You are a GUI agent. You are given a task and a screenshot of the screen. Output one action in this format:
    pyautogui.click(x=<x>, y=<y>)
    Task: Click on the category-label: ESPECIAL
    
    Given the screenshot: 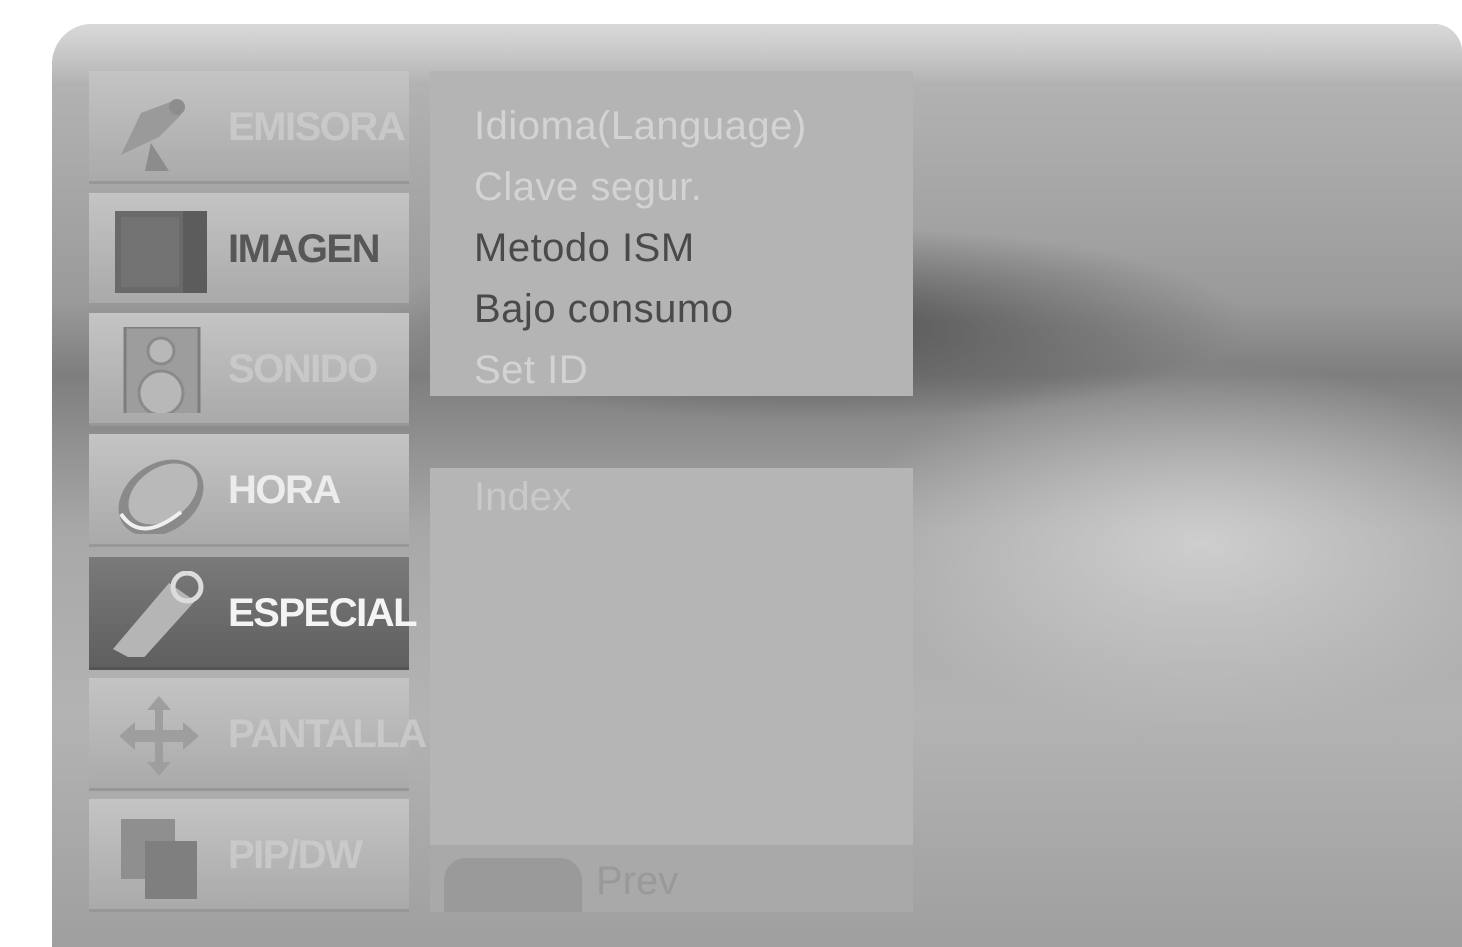 What is the action you would take?
    pyautogui.click(x=323, y=613)
    